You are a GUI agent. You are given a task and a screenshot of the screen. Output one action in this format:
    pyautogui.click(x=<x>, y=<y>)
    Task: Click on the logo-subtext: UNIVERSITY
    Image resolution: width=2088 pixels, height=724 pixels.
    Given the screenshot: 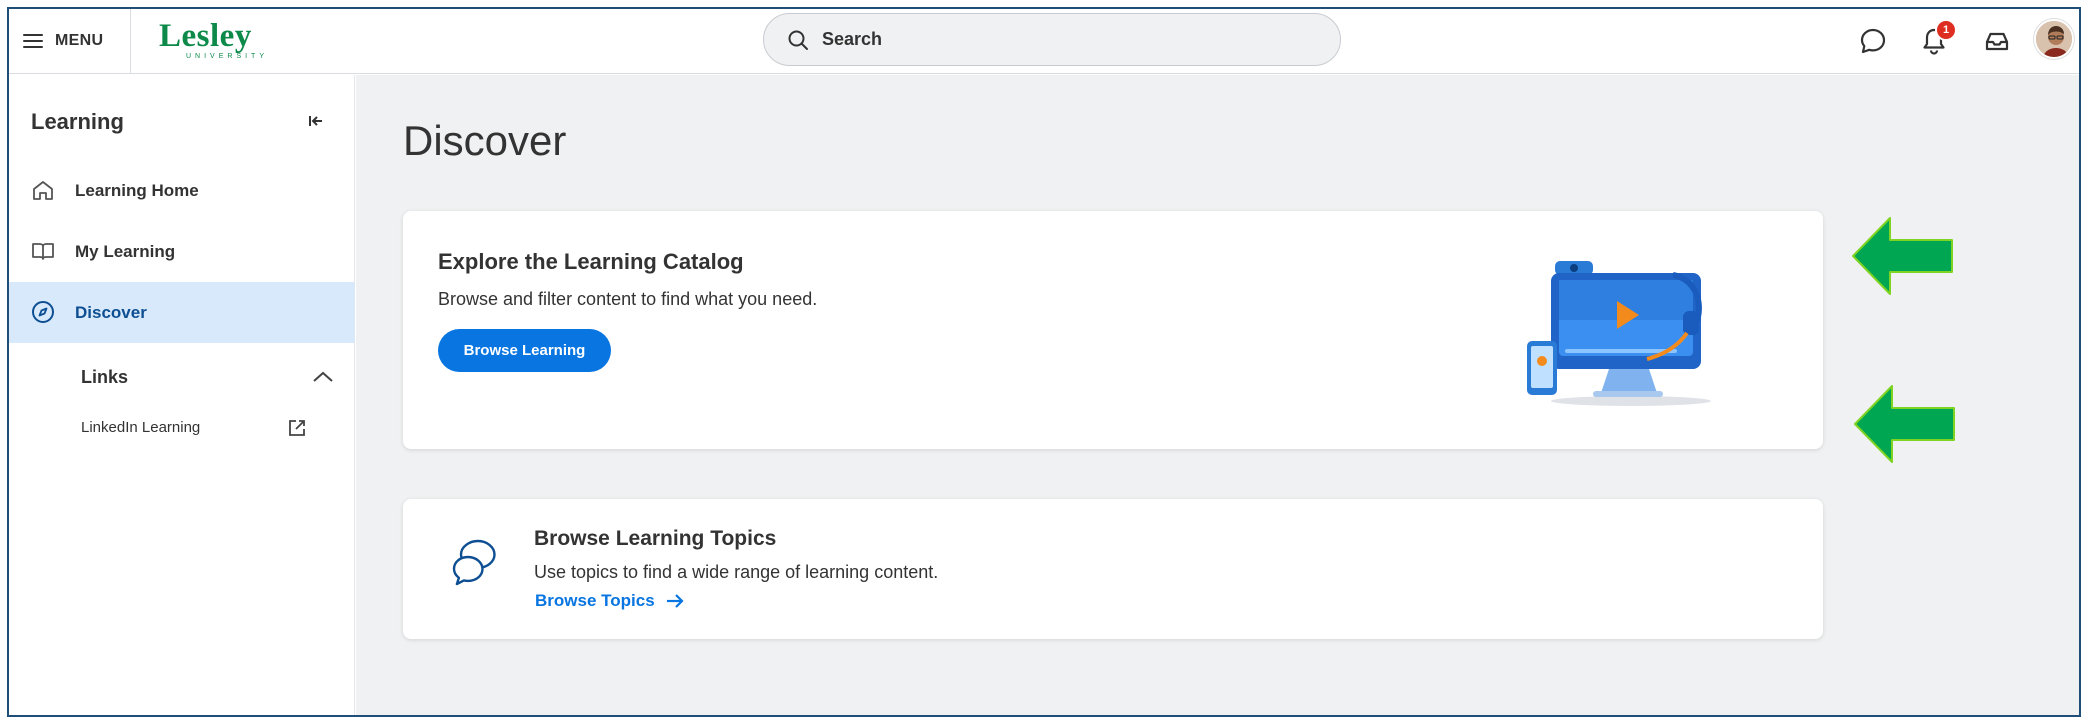 What is the action you would take?
    pyautogui.click(x=227, y=56)
    